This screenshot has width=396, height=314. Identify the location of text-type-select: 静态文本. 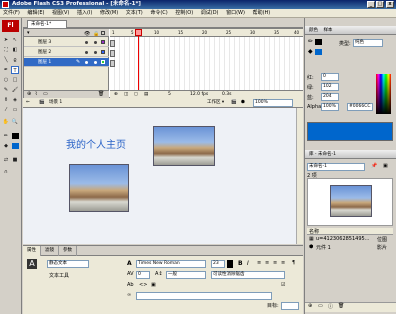
(68, 264).